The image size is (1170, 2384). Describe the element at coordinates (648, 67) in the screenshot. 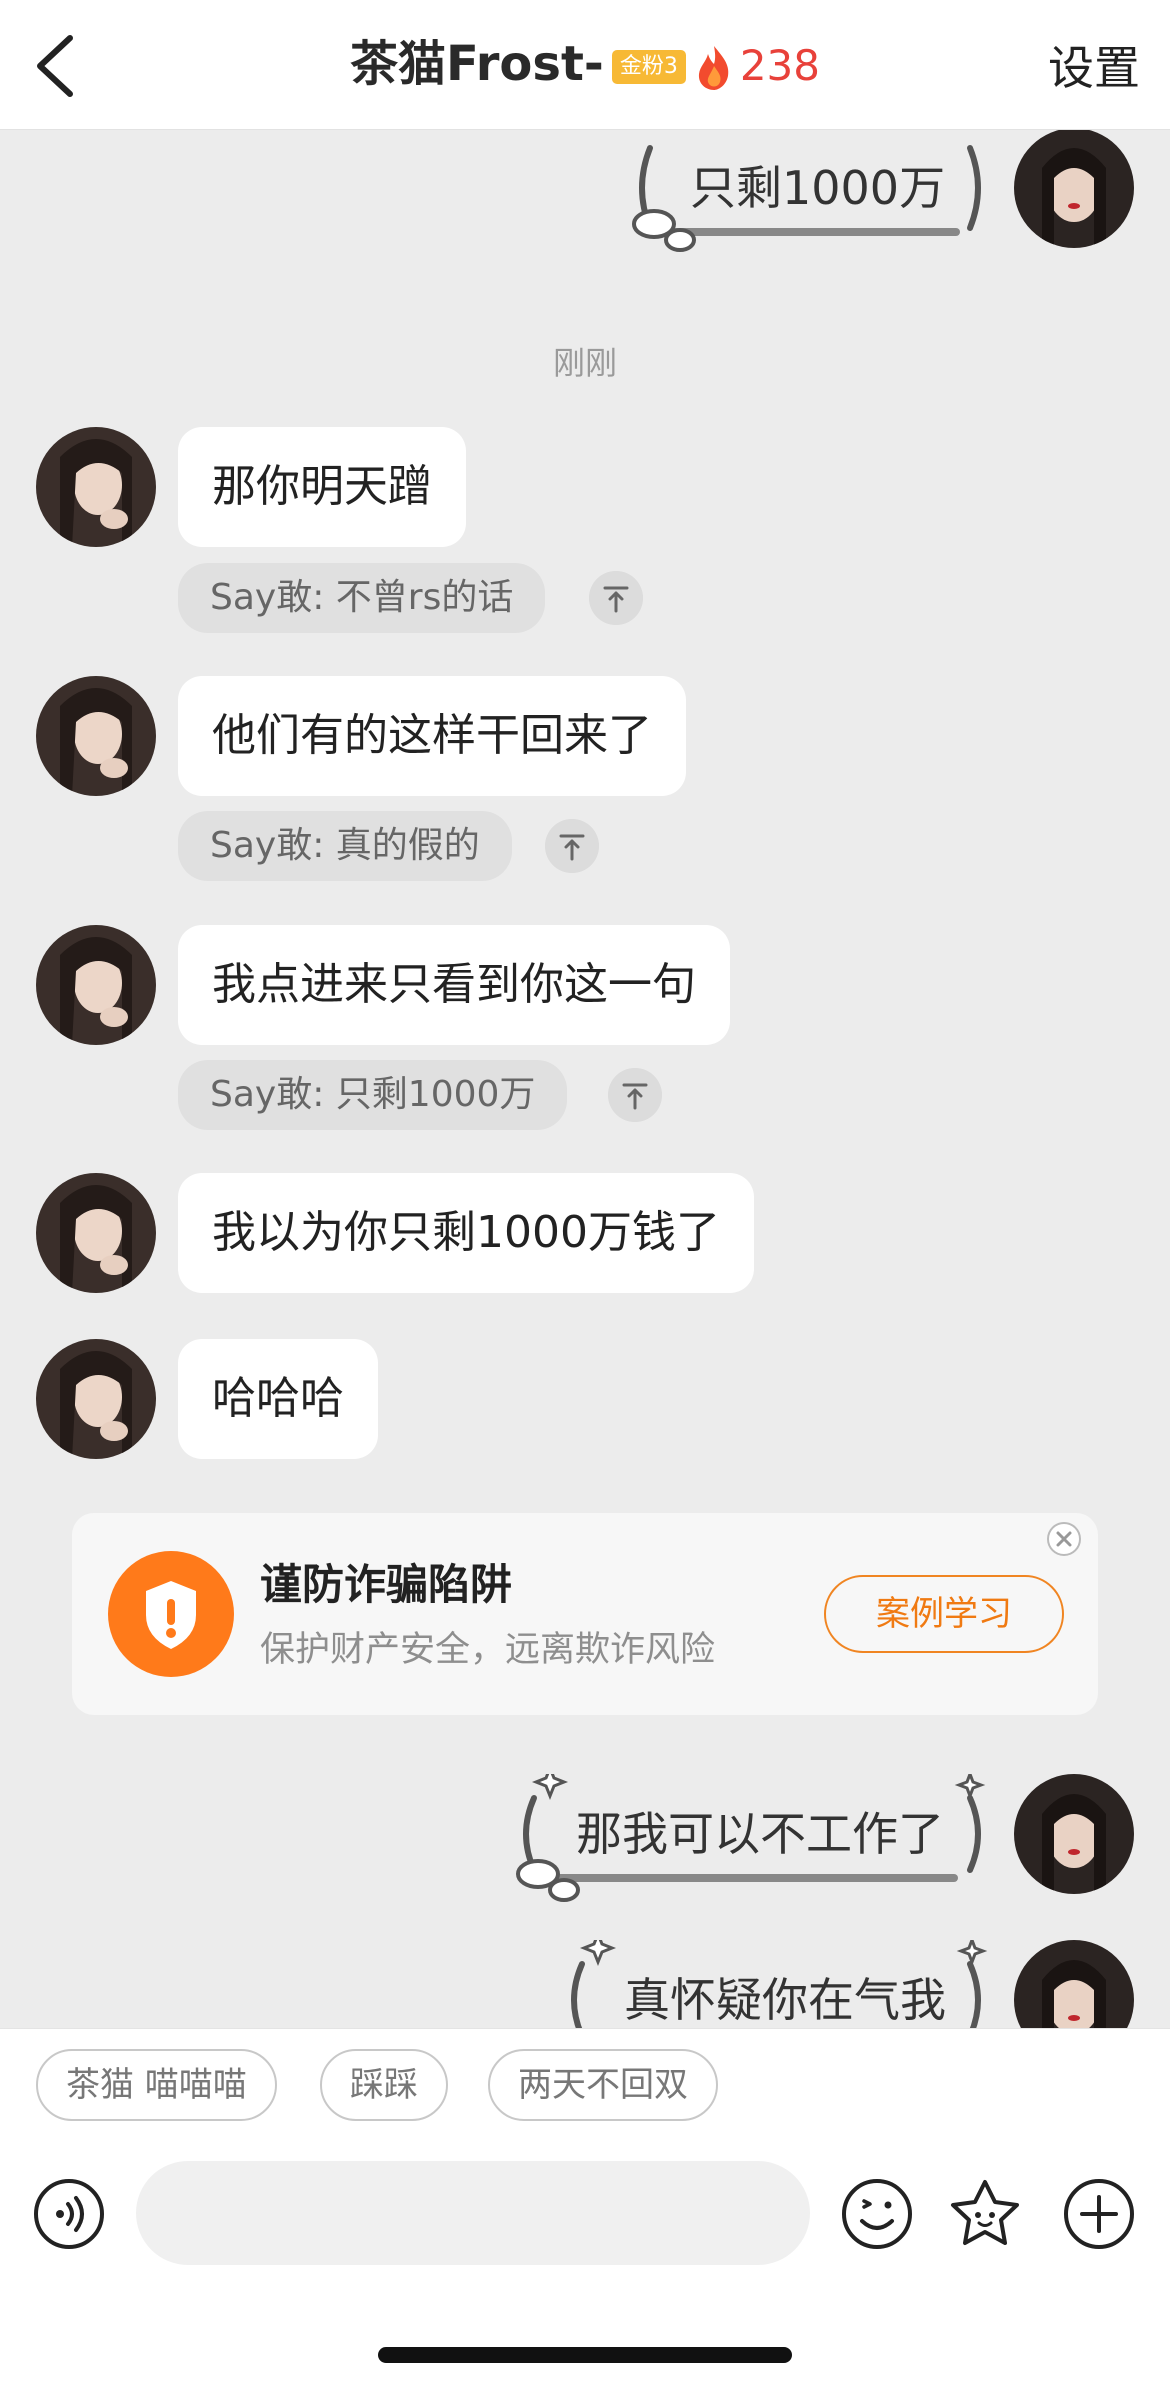

I see `fan-badge: 金粉3` at that location.